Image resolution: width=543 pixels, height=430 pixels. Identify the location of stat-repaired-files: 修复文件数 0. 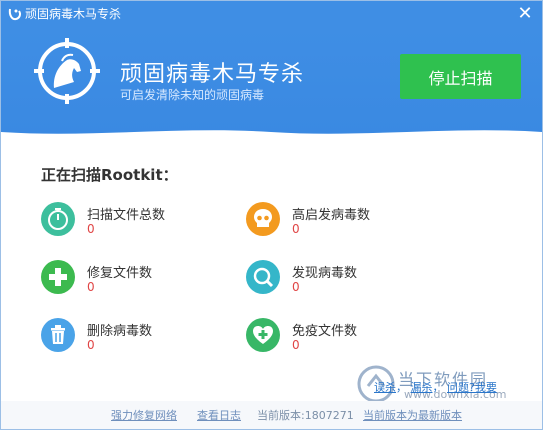
(141, 280).